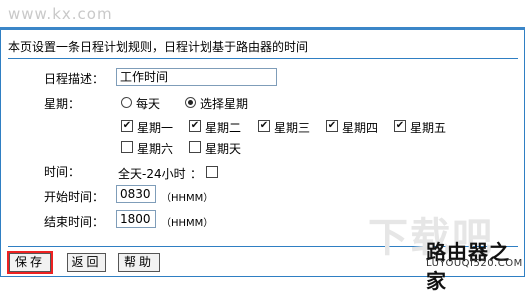 The image size is (525, 294). Describe the element at coordinates (60, 14) in the screenshot. I see `window-title: www.kx.com` at that location.